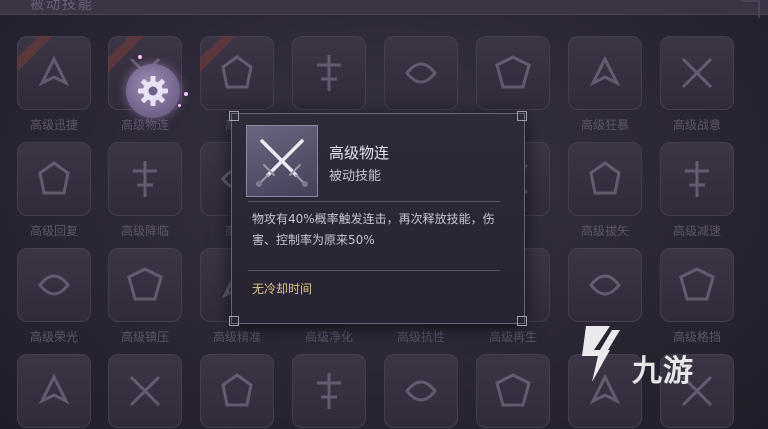  I want to click on skill-slot-label: 高级再生, so click(512, 337).